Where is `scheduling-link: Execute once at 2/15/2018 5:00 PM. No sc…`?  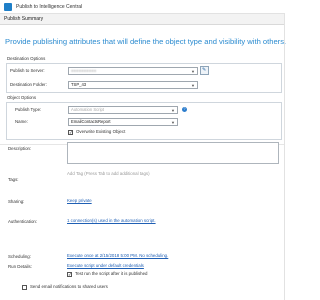
scheduling-link: Execute once at 2/15/2018 5:00 PM. No sc… is located at coordinates (117, 256).